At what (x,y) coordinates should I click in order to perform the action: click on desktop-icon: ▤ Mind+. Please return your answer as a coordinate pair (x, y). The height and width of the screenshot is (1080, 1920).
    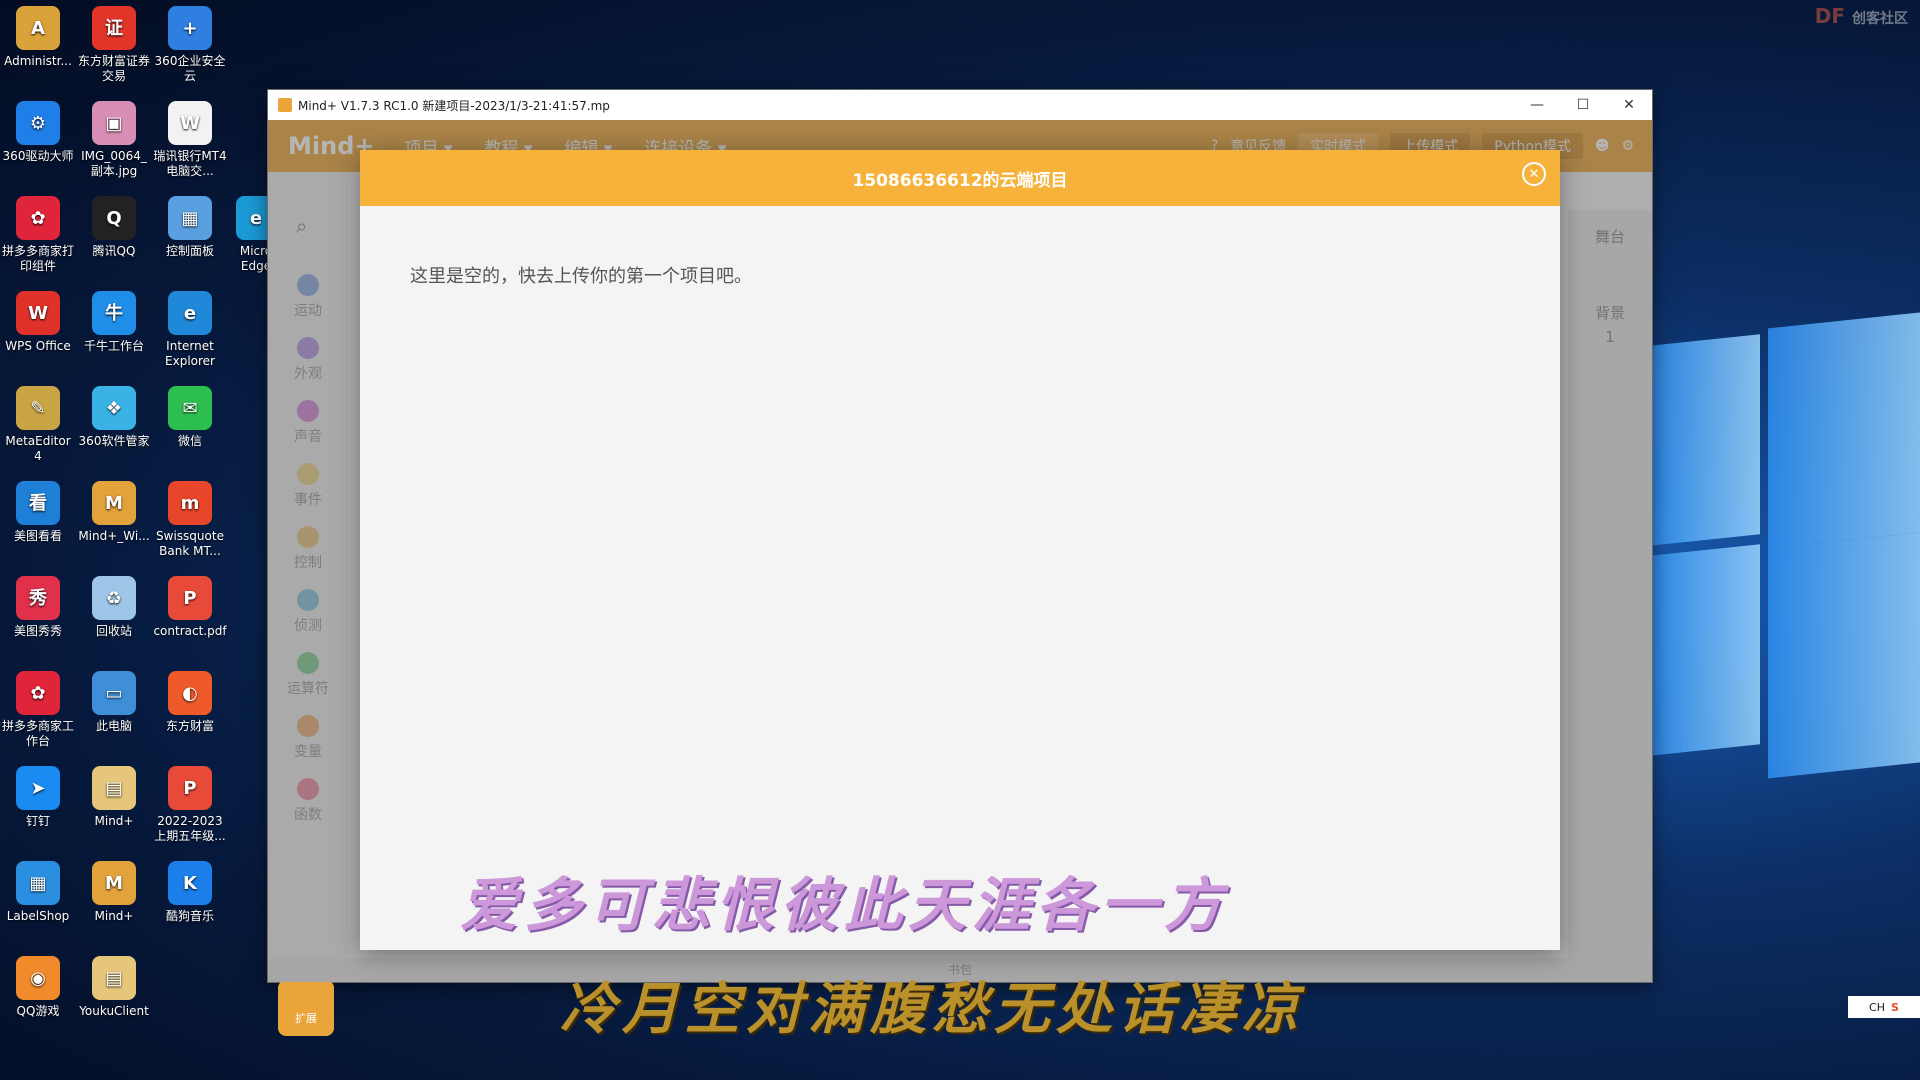
    Looking at the image, I should click on (114, 797).